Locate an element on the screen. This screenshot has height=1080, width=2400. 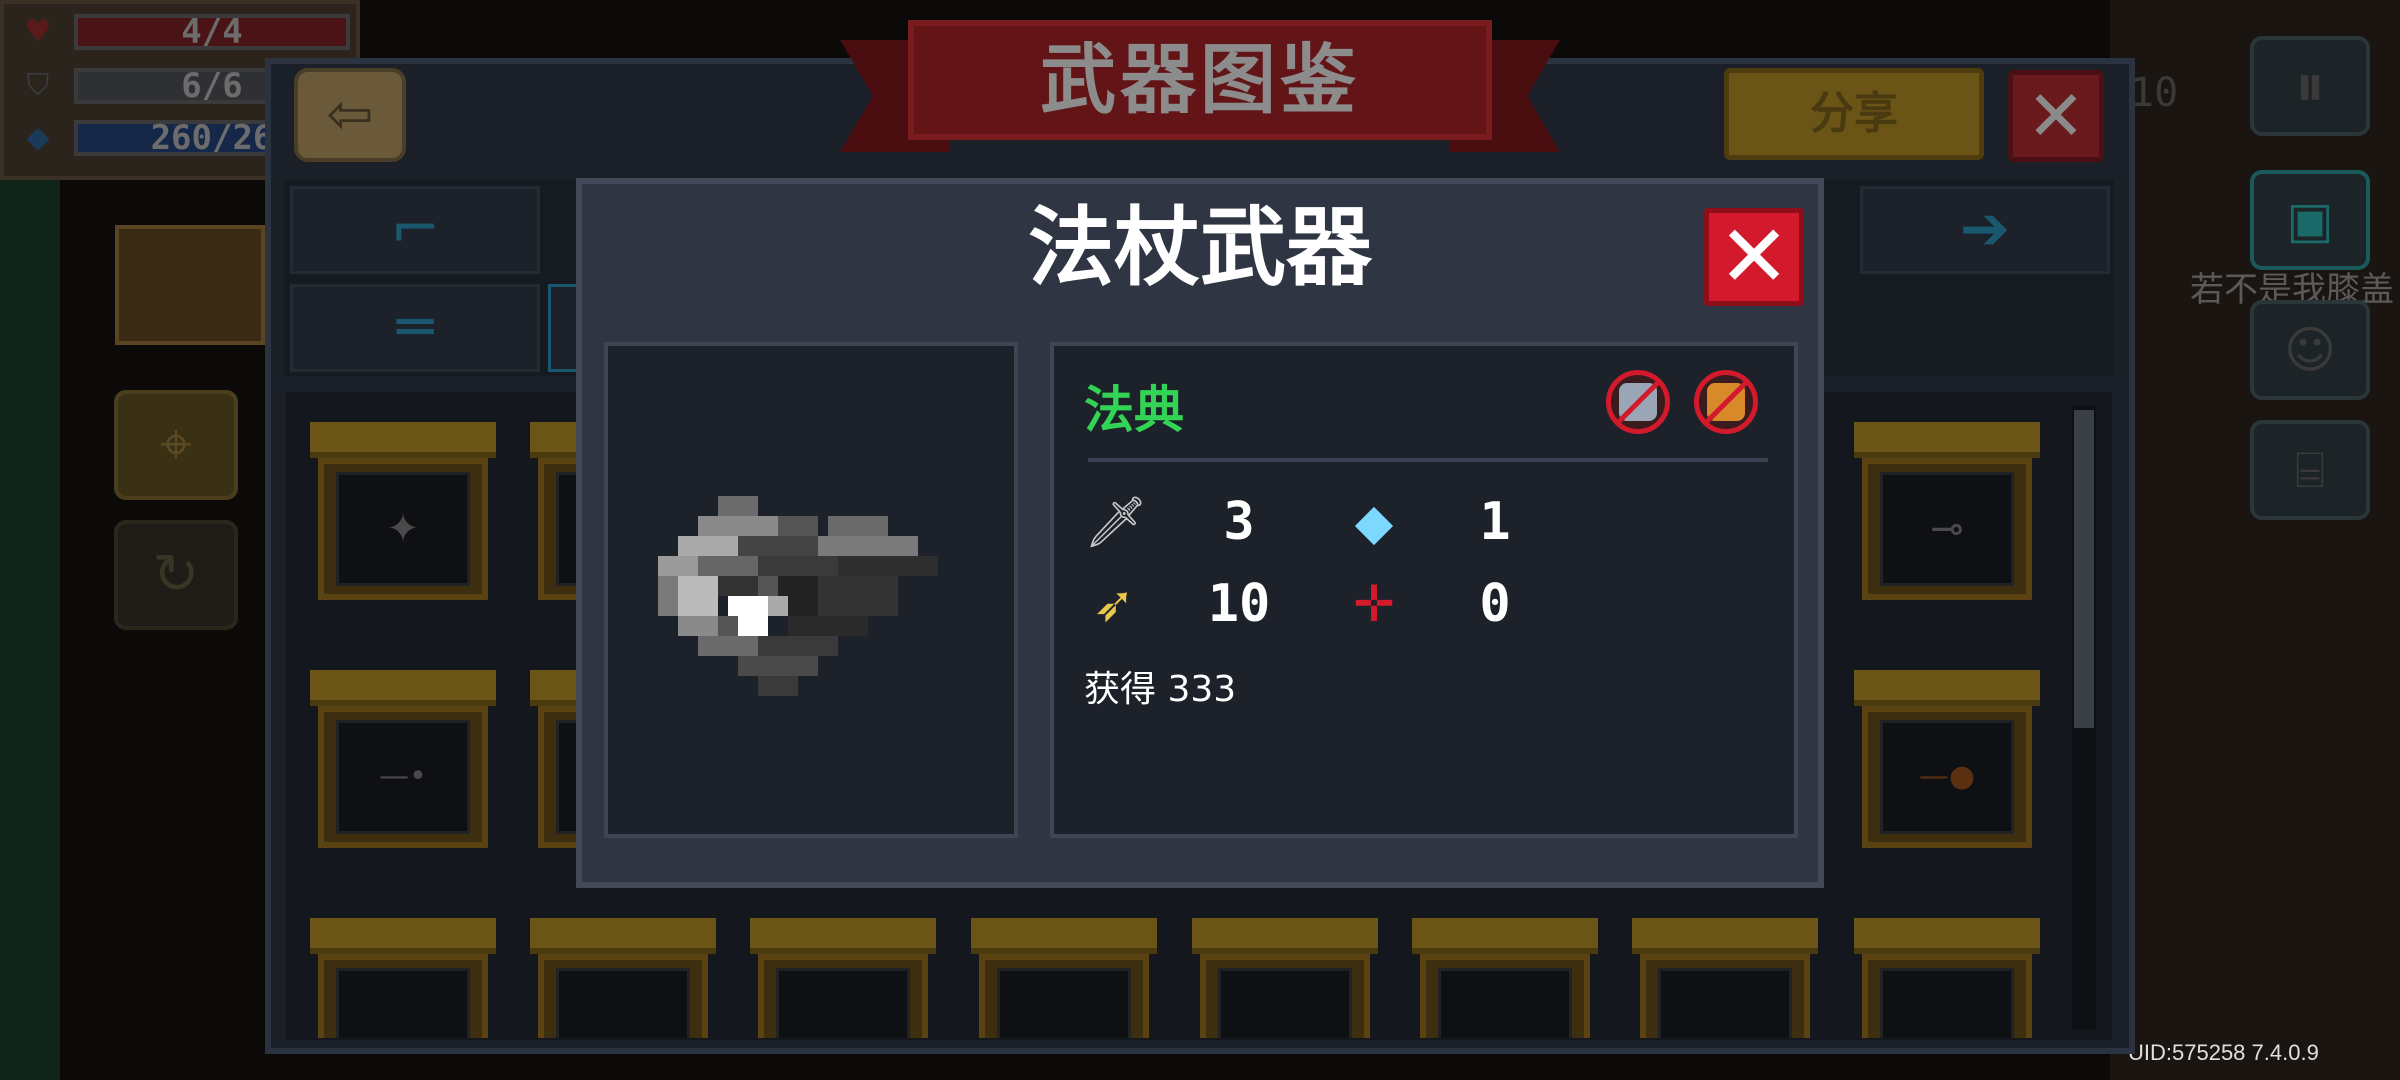
slot-frame: —● is located at coordinates (1947, 777).